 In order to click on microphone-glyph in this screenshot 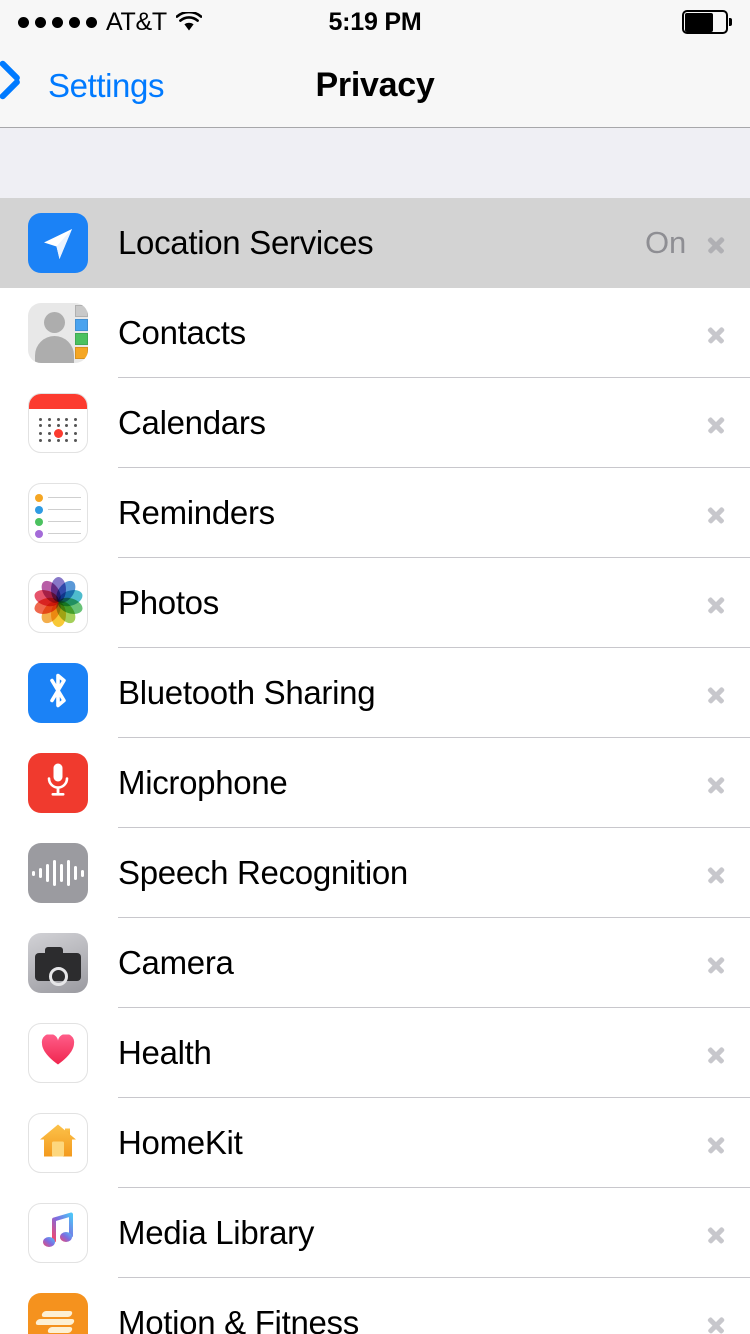, I will do `click(58, 783)`.